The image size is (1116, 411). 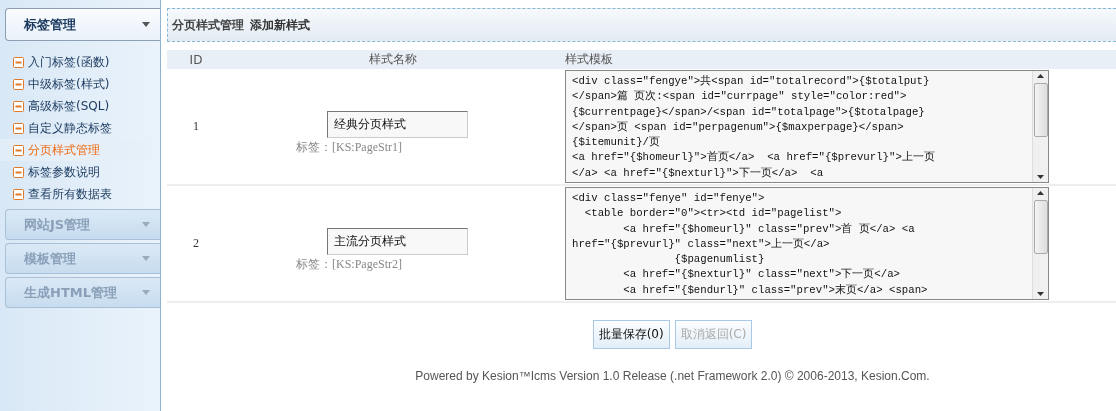 I want to click on sidebar-item: 标签参数说明, so click(x=80, y=172).